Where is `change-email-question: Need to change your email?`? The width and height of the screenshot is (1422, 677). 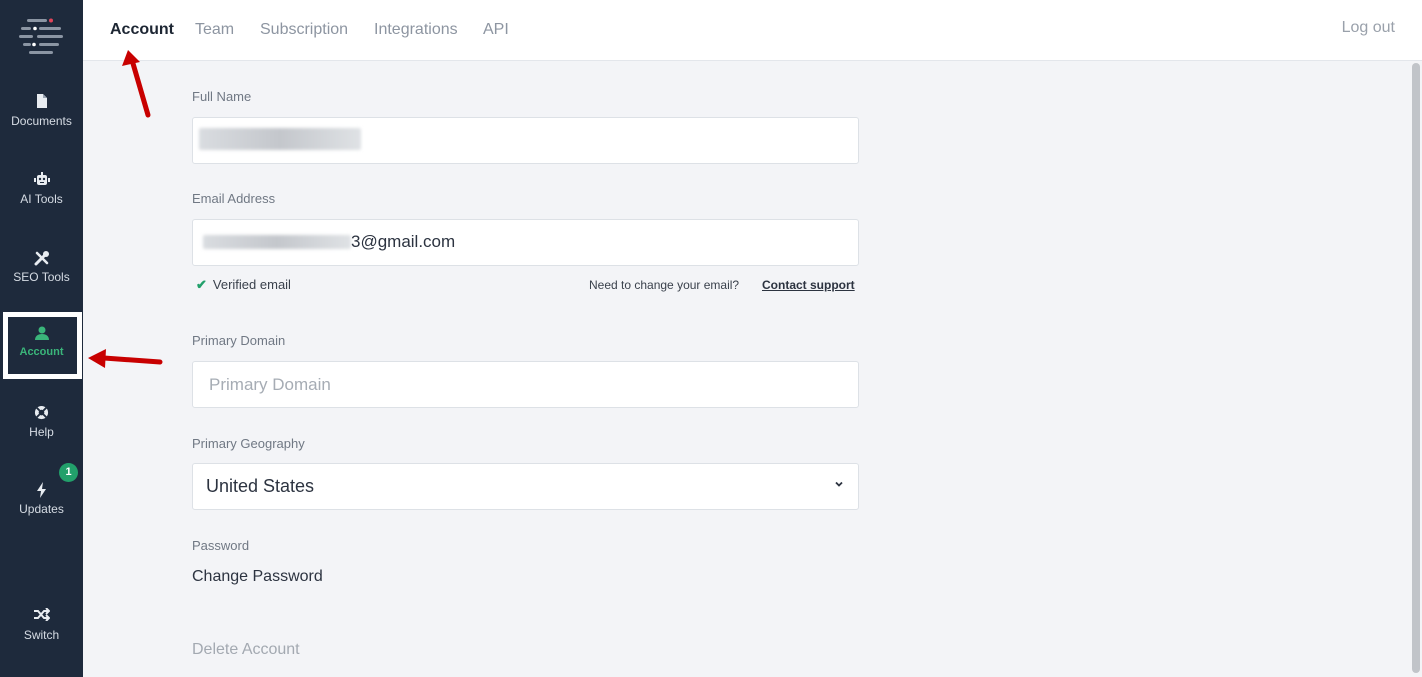 change-email-question: Need to change your email? is located at coordinates (664, 285).